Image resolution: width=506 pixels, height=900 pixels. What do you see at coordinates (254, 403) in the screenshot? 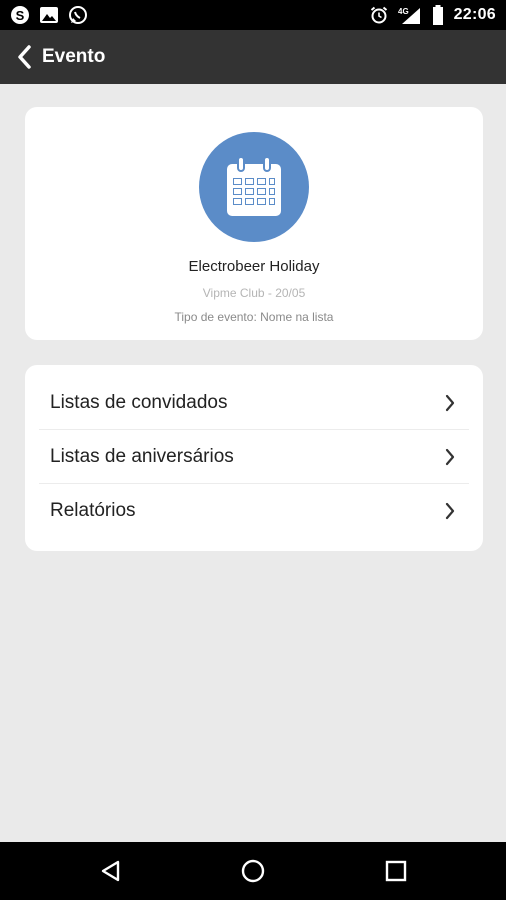
I see `menu-item-listas-convidados: Listas de convidados` at bounding box center [254, 403].